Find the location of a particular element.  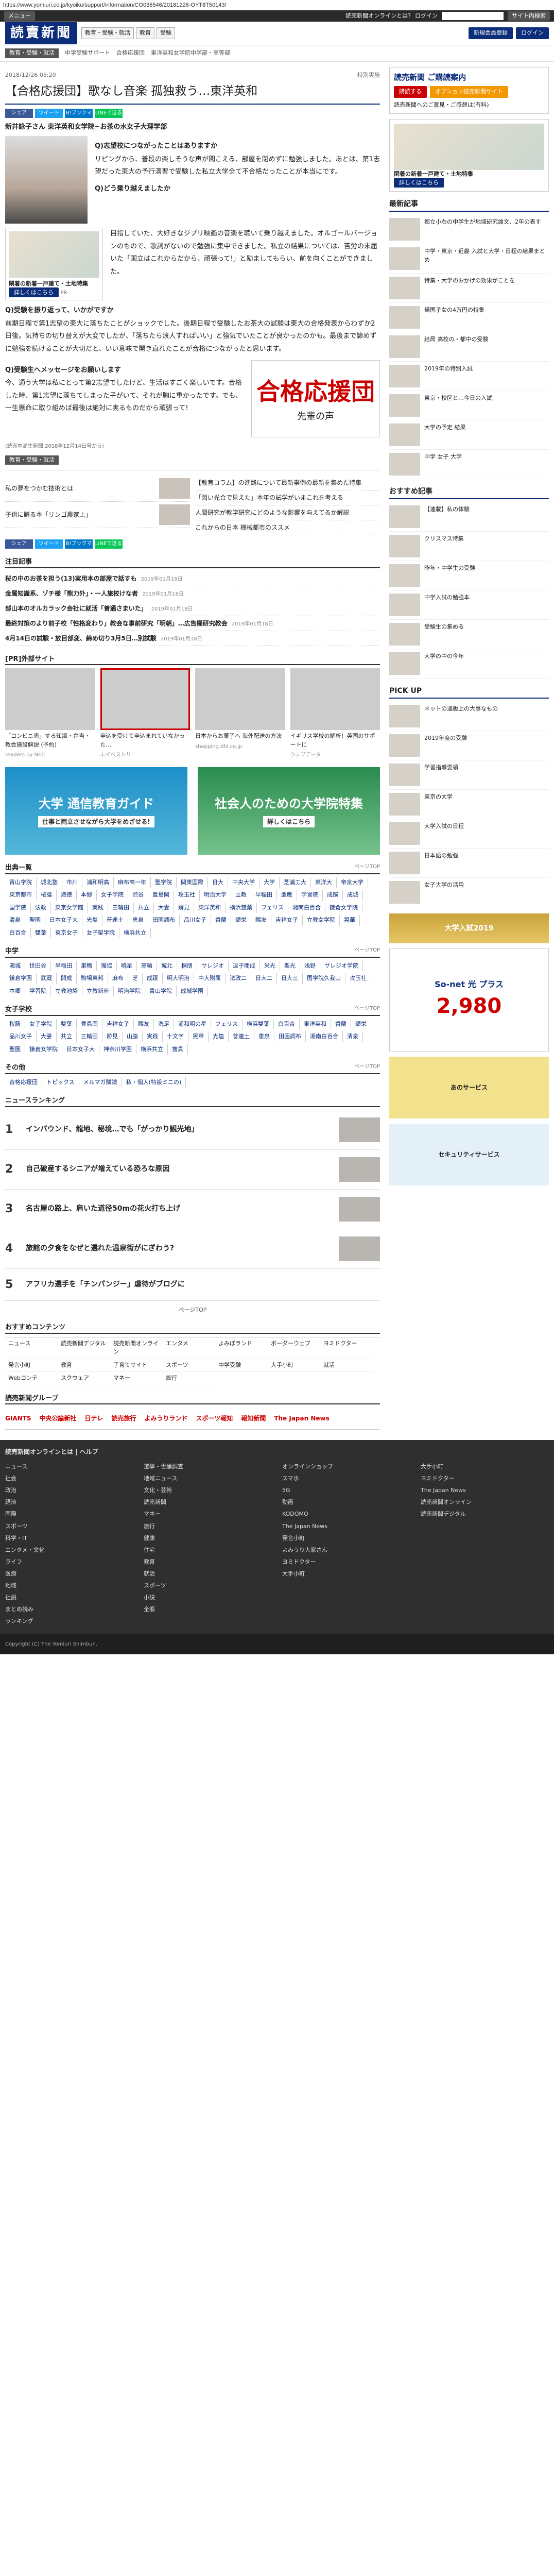

school-link: 白百合 is located at coordinates (18, 933).